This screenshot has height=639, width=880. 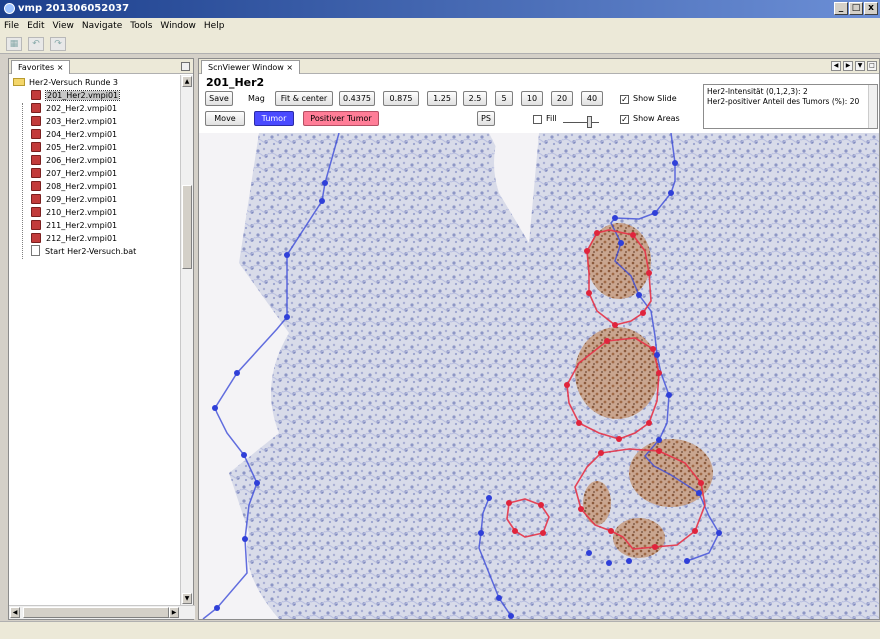 I want to click on viewer-tab-label: ScnViewer Window, so click(x=246, y=67).